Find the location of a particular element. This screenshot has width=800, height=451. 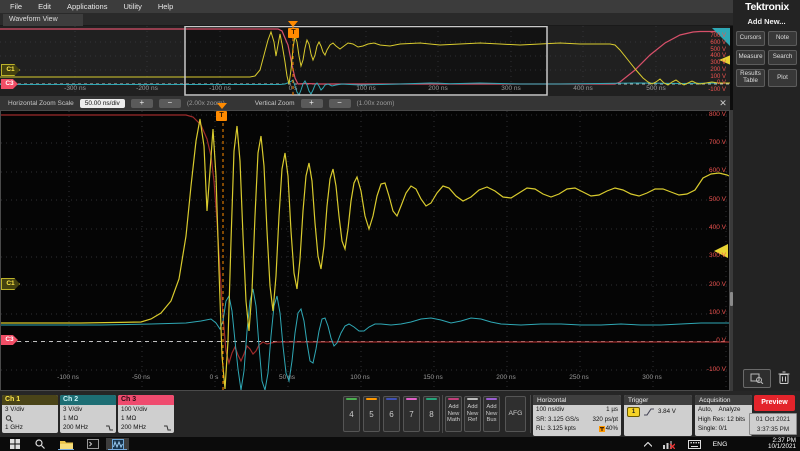

probe-icon is located at coordinates (9, 418).